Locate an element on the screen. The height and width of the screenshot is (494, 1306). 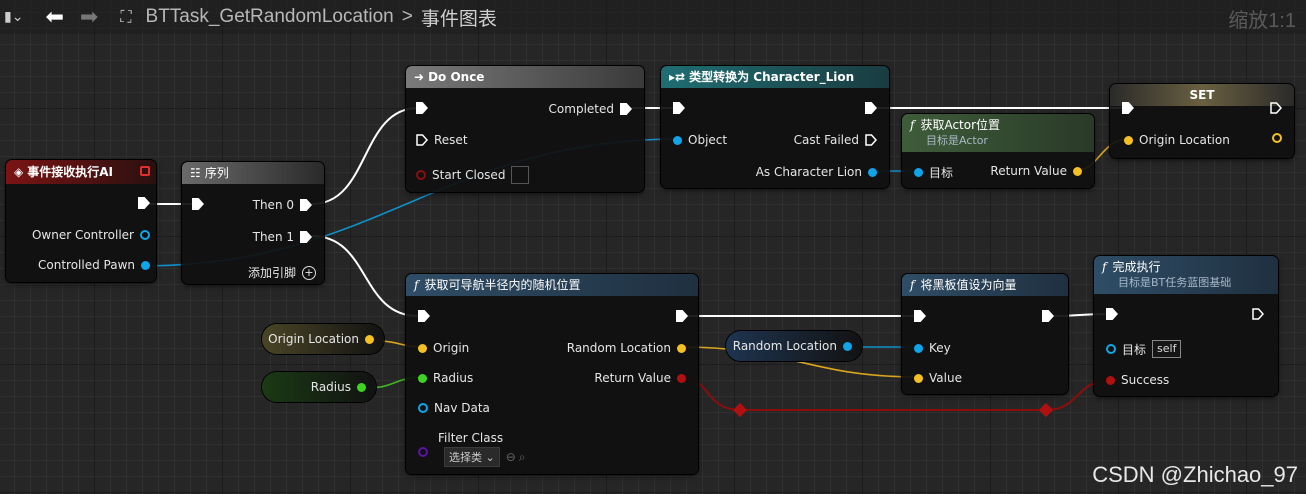
blackboard-value-pin: Value is located at coordinates (941, 378).